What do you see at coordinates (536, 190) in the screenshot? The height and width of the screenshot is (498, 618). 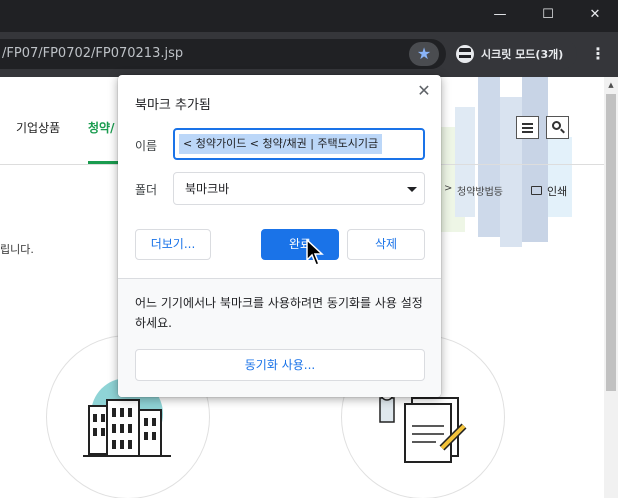 I see `print-icon` at bounding box center [536, 190].